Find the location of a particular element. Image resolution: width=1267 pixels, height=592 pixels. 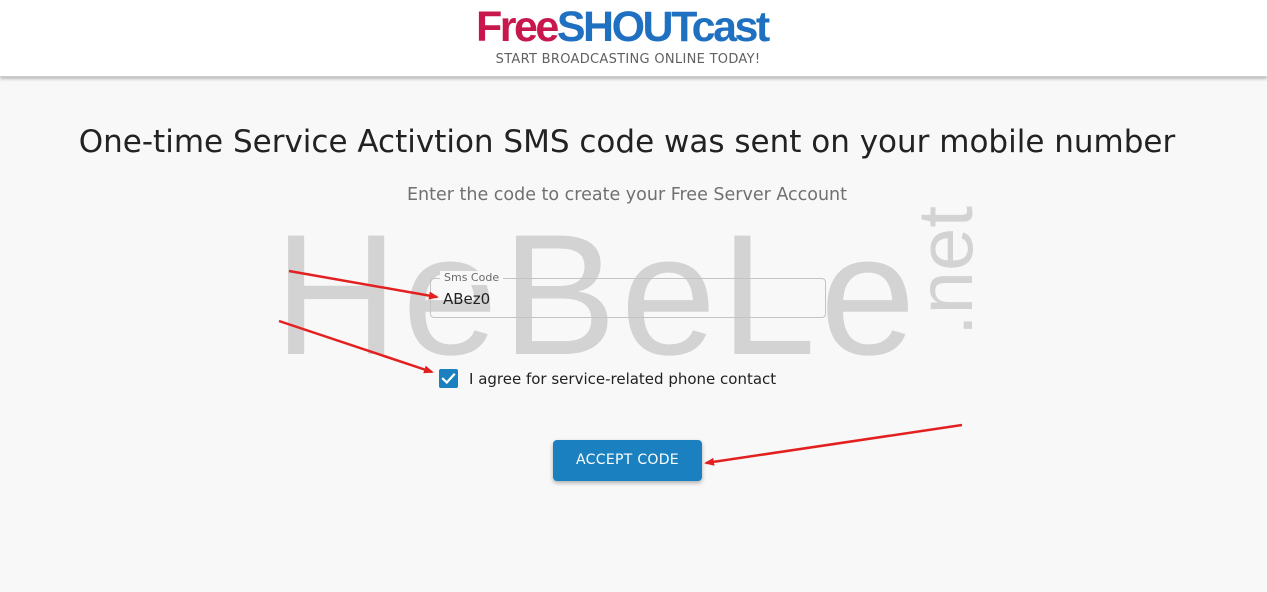

agree-checkbox is located at coordinates (448, 378).